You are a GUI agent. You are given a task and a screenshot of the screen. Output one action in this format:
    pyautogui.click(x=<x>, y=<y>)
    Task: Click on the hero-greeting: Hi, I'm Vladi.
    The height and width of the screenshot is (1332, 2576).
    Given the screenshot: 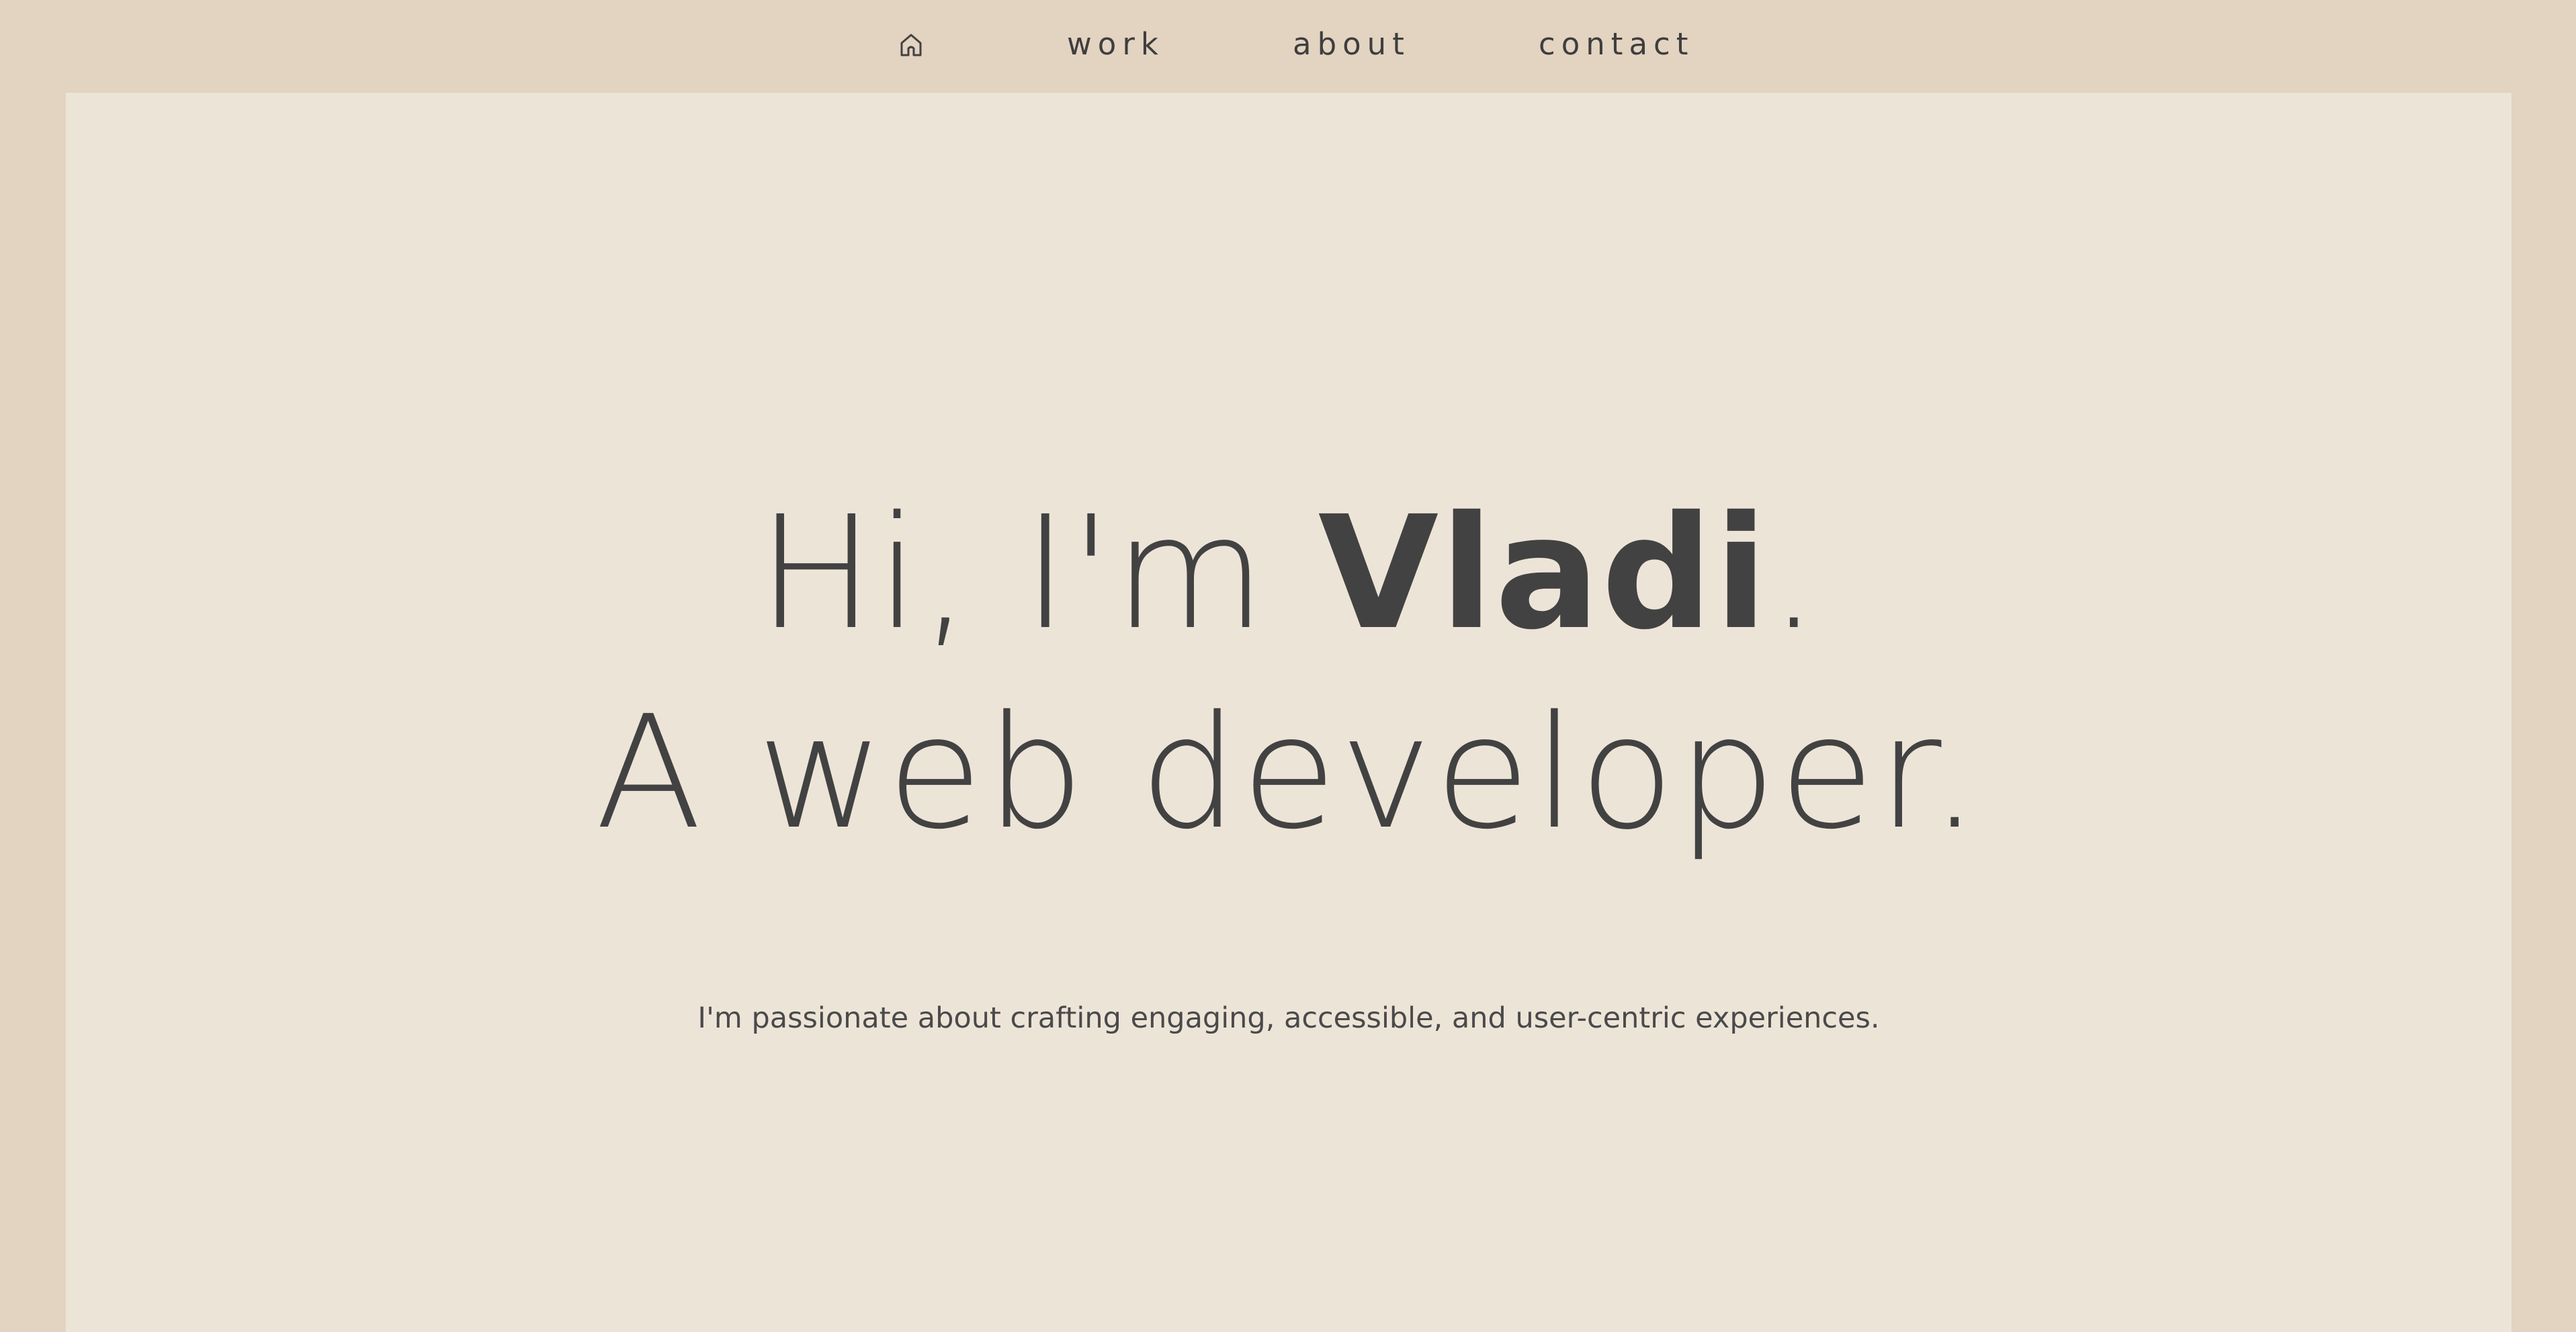 What is the action you would take?
    pyautogui.click(x=1288, y=573)
    